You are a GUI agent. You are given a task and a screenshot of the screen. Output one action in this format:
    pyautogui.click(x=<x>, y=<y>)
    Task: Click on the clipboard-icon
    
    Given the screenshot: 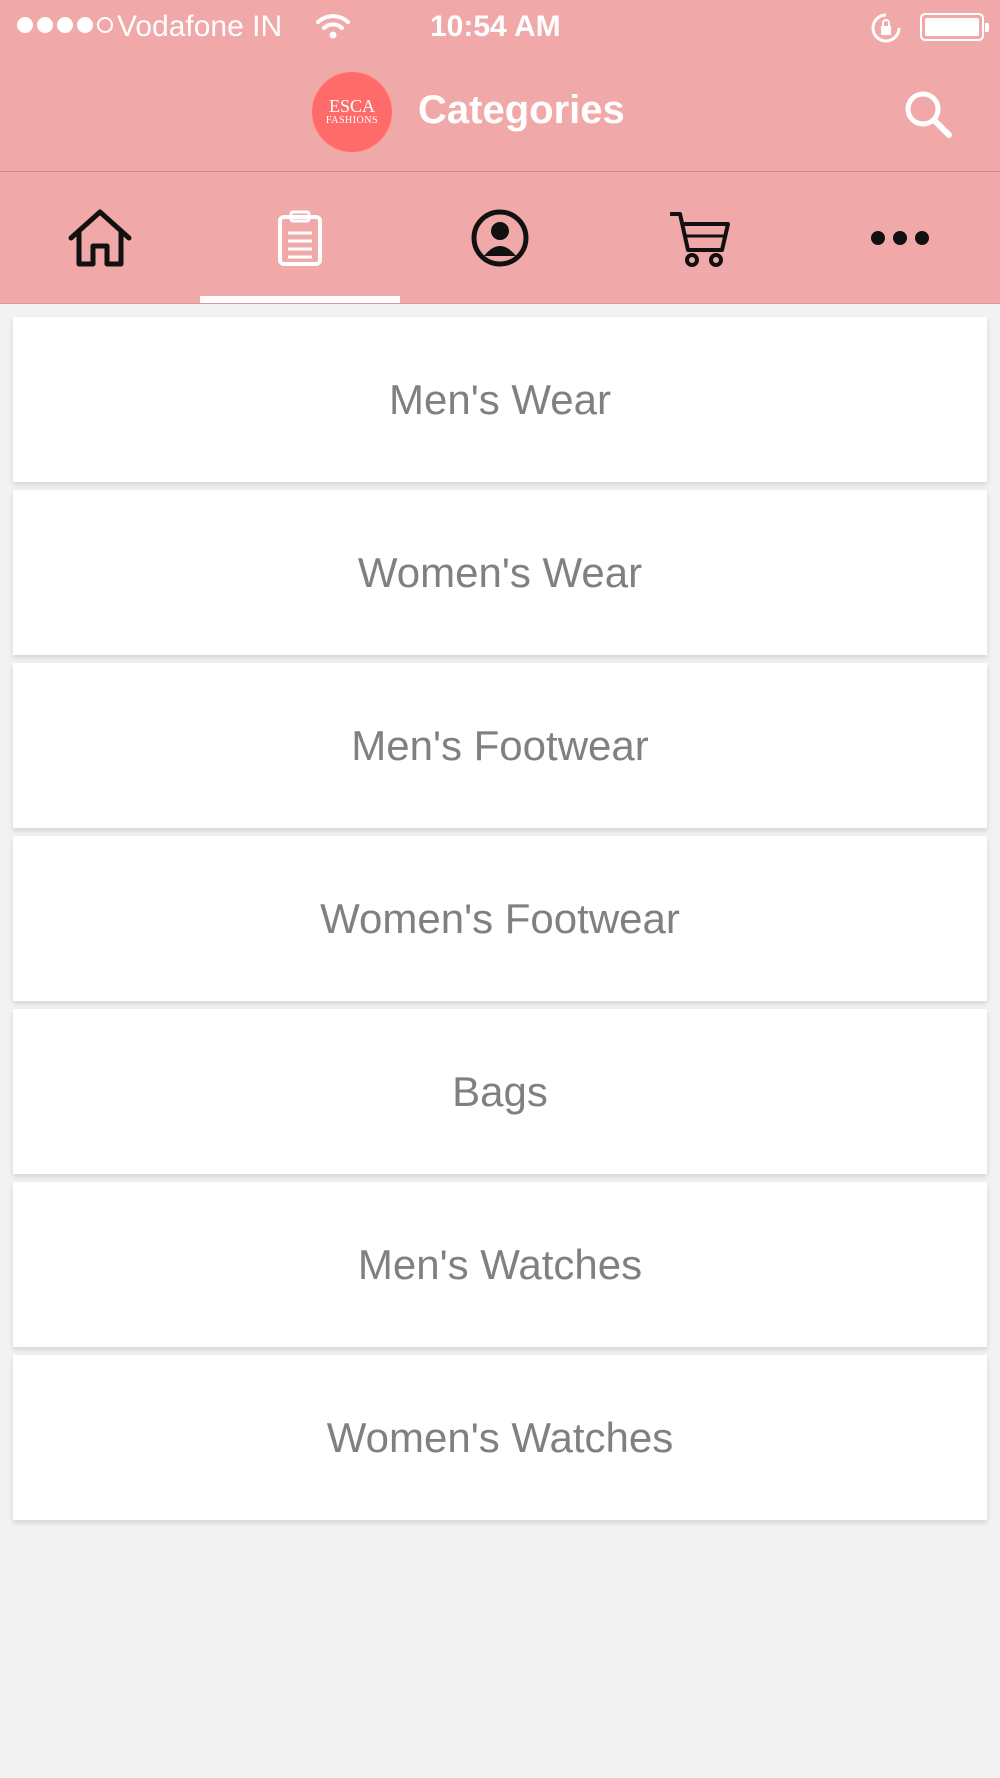 What is the action you would take?
    pyautogui.click(x=300, y=238)
    